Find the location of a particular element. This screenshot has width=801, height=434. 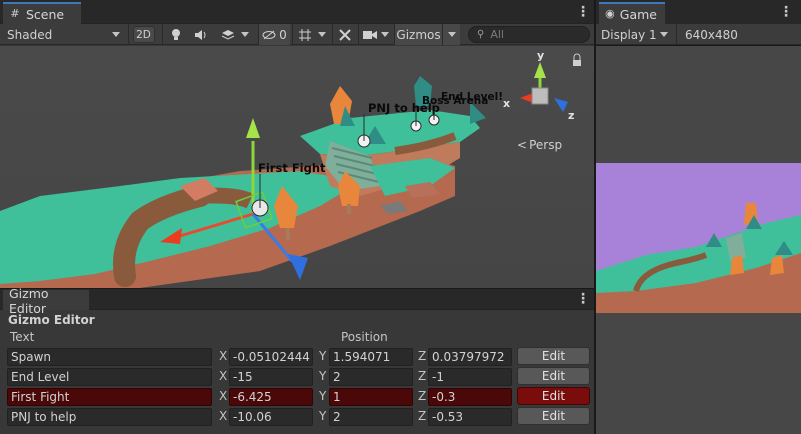

position-z-field: -0.3 is located at coordinates (470, 397).